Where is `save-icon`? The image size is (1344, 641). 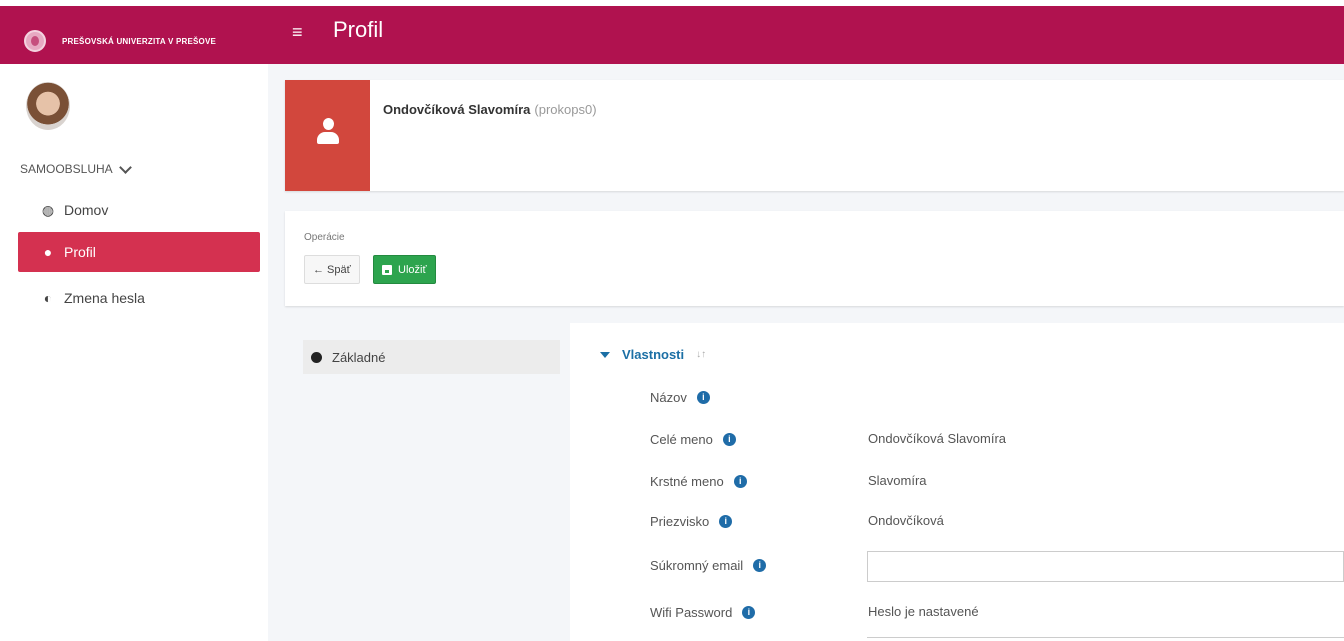
save-icon is located at coordinates (387, 269).